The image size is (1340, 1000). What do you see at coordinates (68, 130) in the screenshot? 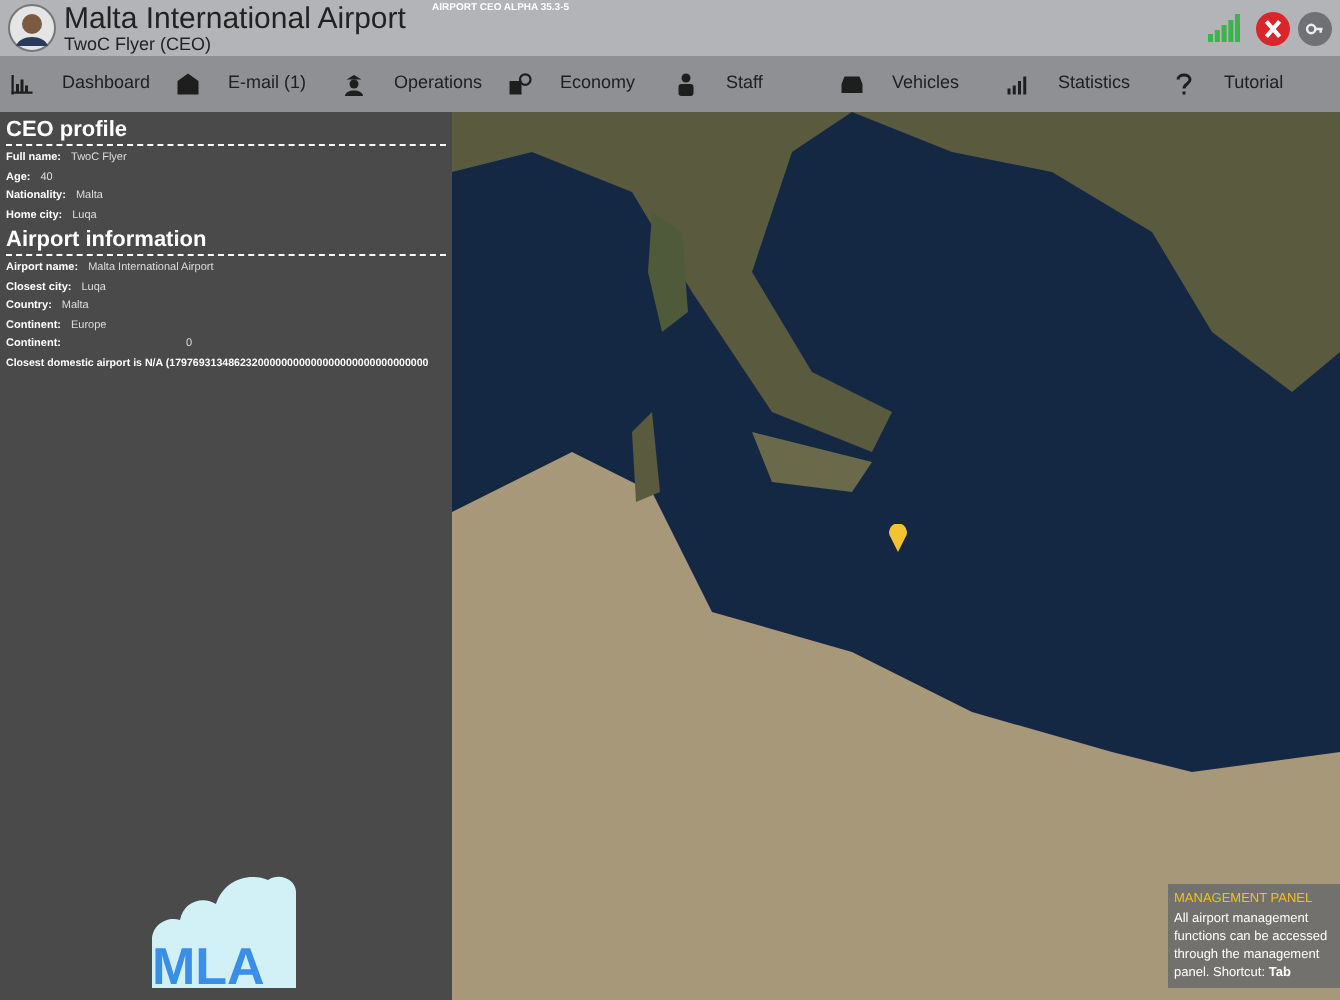
I see `section-title: CEO profile` at bounding box center [68, 130].